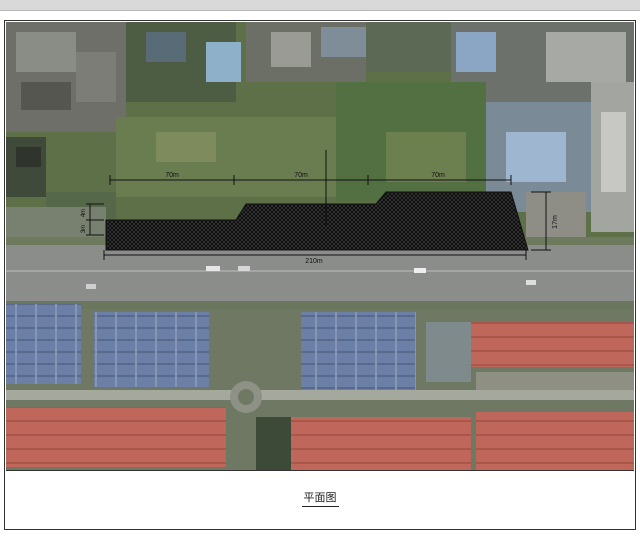  Describe the element at coordinates (172, 175) in the screenshot. I see `dim-label-segment-1: 70m` at that location.